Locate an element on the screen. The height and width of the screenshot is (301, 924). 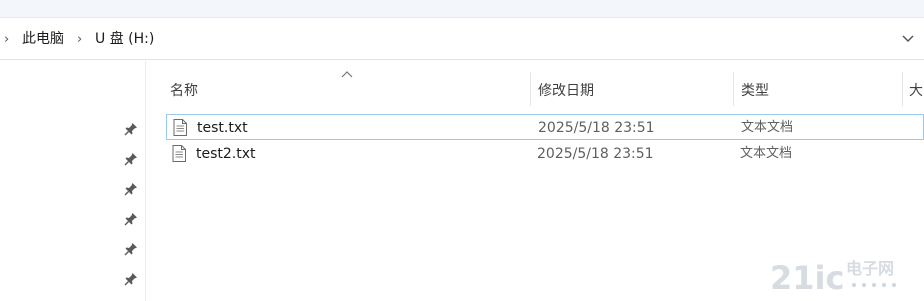
site-watermark-logo: 21ic 电子网 is located at coordinates (833, 277).